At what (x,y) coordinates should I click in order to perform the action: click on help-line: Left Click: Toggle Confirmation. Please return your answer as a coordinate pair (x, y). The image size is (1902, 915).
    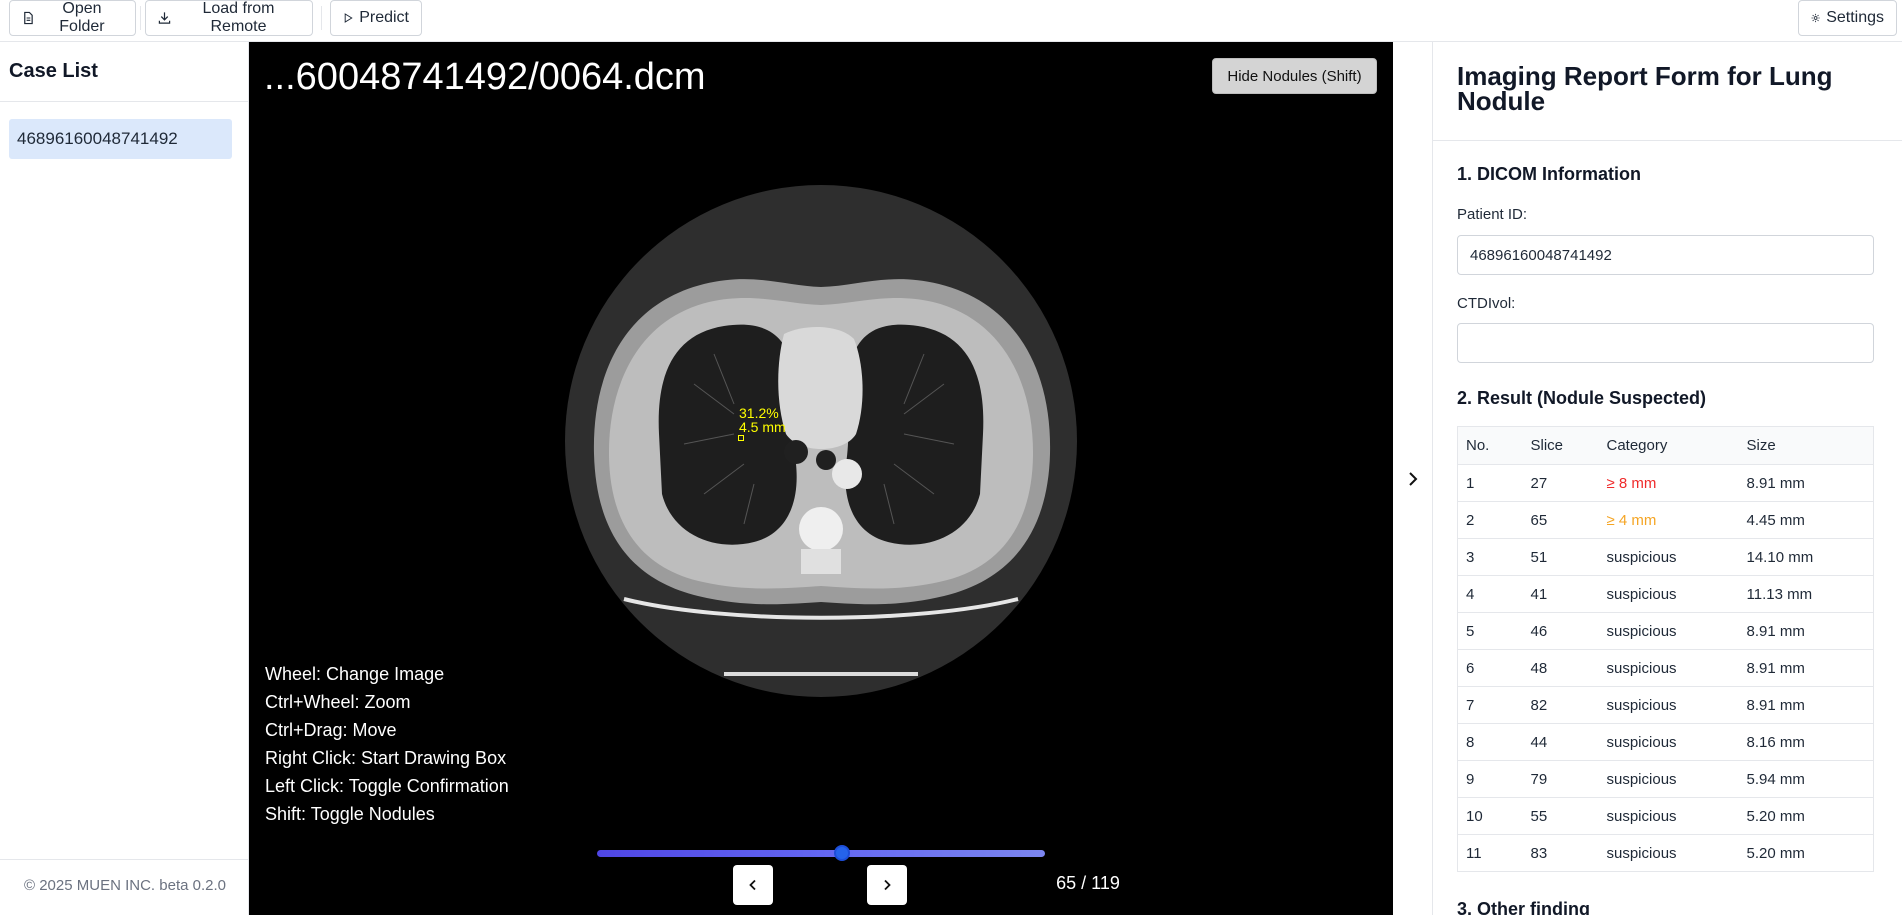
    Looking at the image, I should click on (387, 786).